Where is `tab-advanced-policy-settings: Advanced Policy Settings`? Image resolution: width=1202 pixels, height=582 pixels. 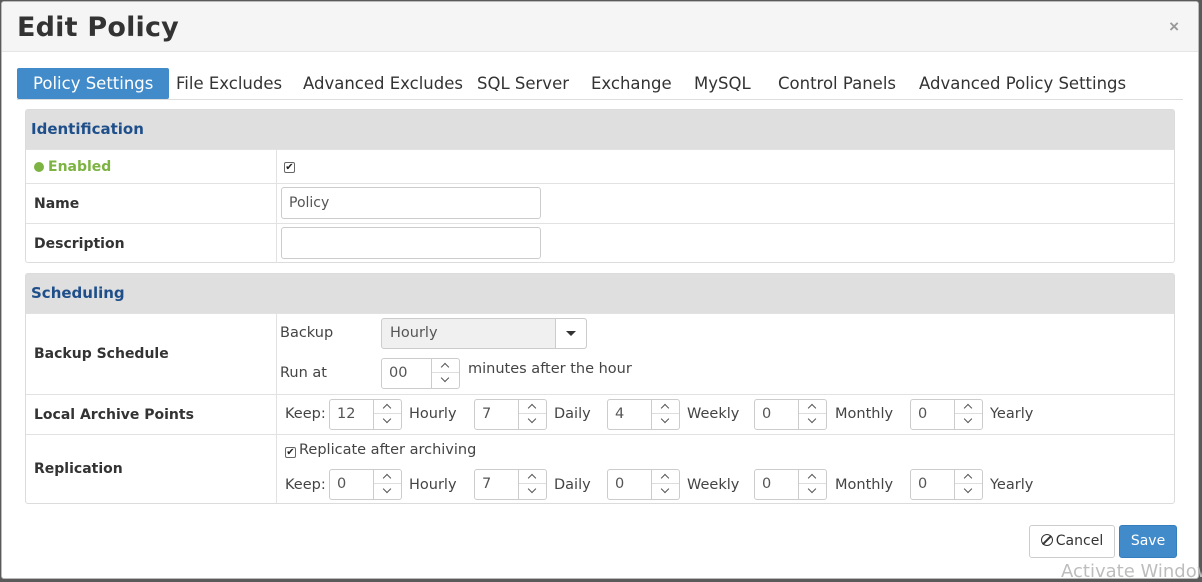
tab-advanced-policy-settings: Advanced Policy Settings is located at coordinates (1022, 83).